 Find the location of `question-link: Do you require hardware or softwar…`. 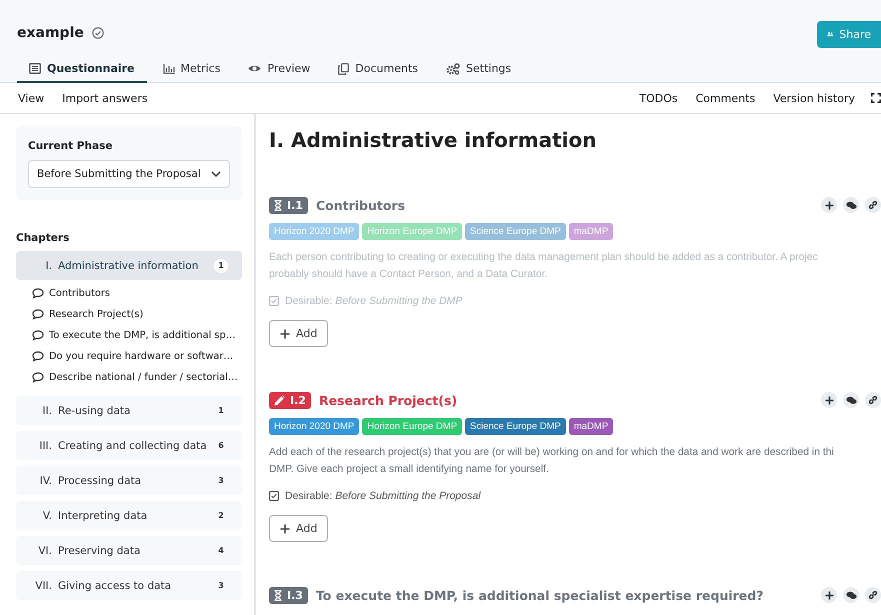

question-link: Do you require hardware or softwar… is located at coordinates (129, 356).